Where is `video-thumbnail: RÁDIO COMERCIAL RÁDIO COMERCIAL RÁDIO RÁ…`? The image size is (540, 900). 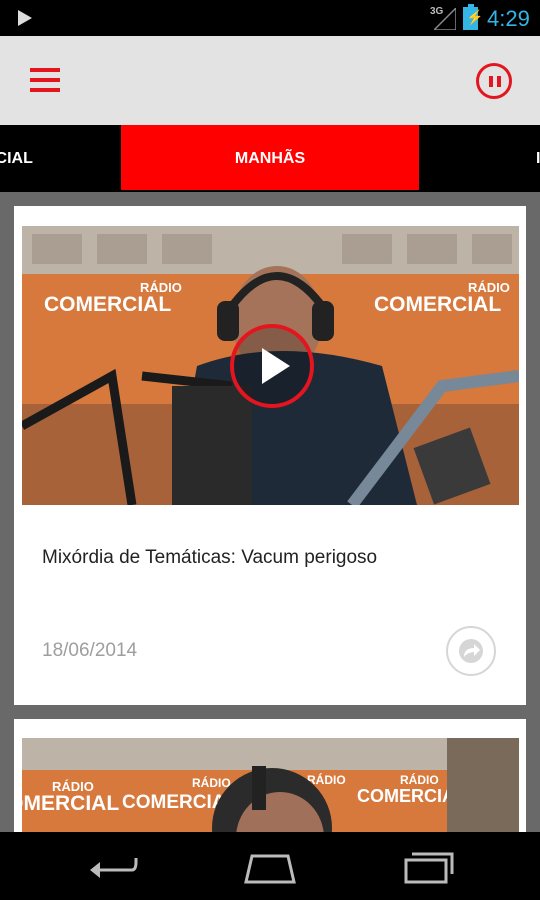
video-thumbnail: RÁDIO COMERCIAL RÁDIO COMERCIAL RÁDIO RÁ… is located at coordinates (270, 785).